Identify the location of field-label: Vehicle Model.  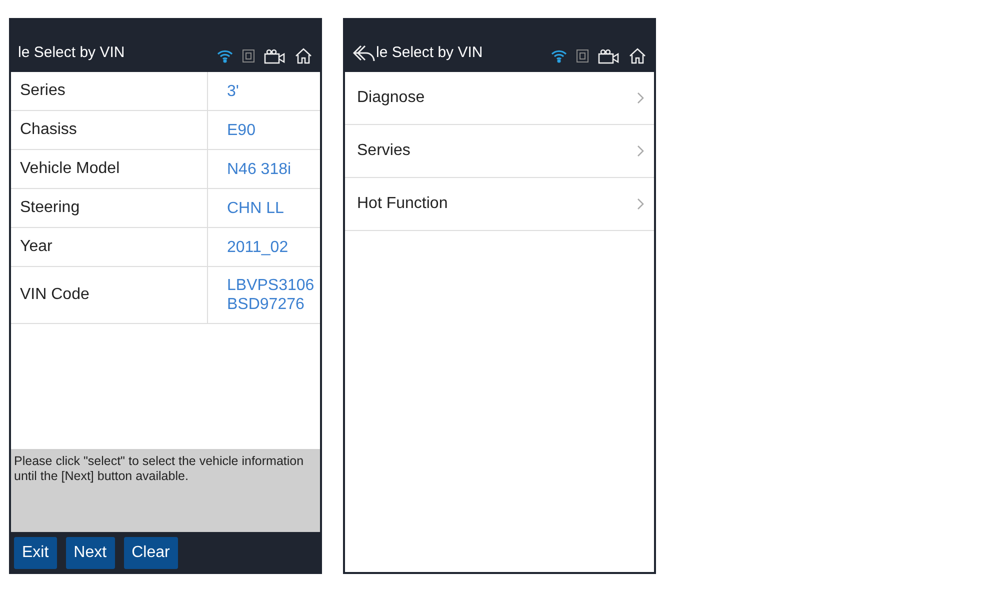
(109, 169).